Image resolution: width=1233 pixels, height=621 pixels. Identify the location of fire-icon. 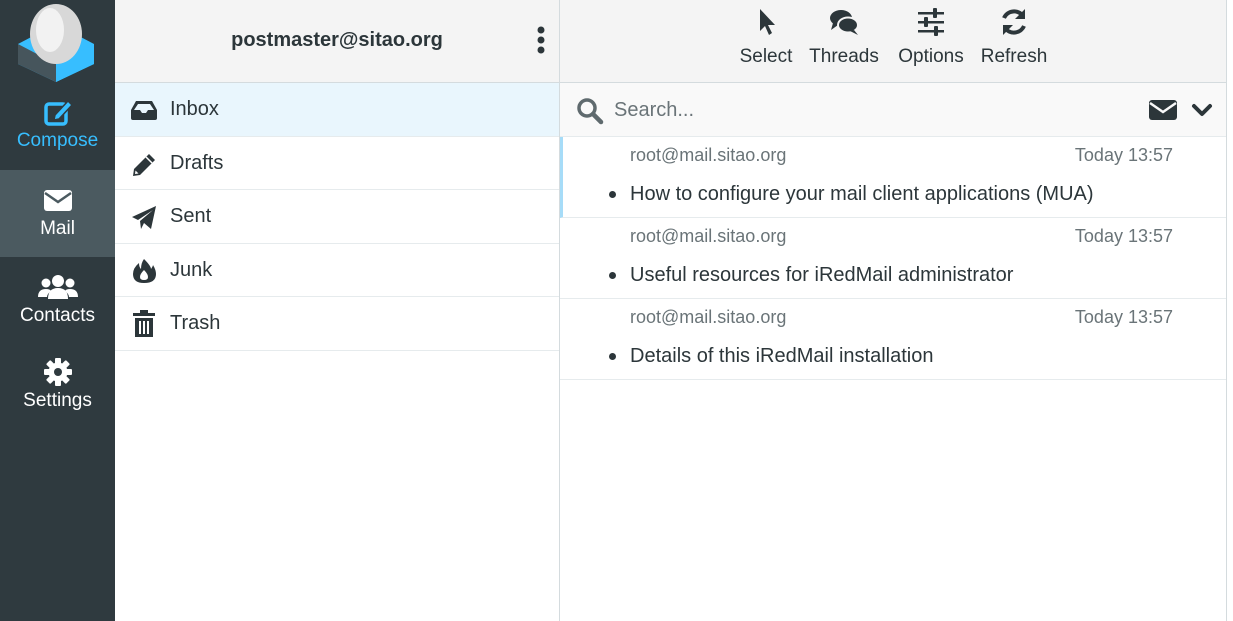
(144, 270).